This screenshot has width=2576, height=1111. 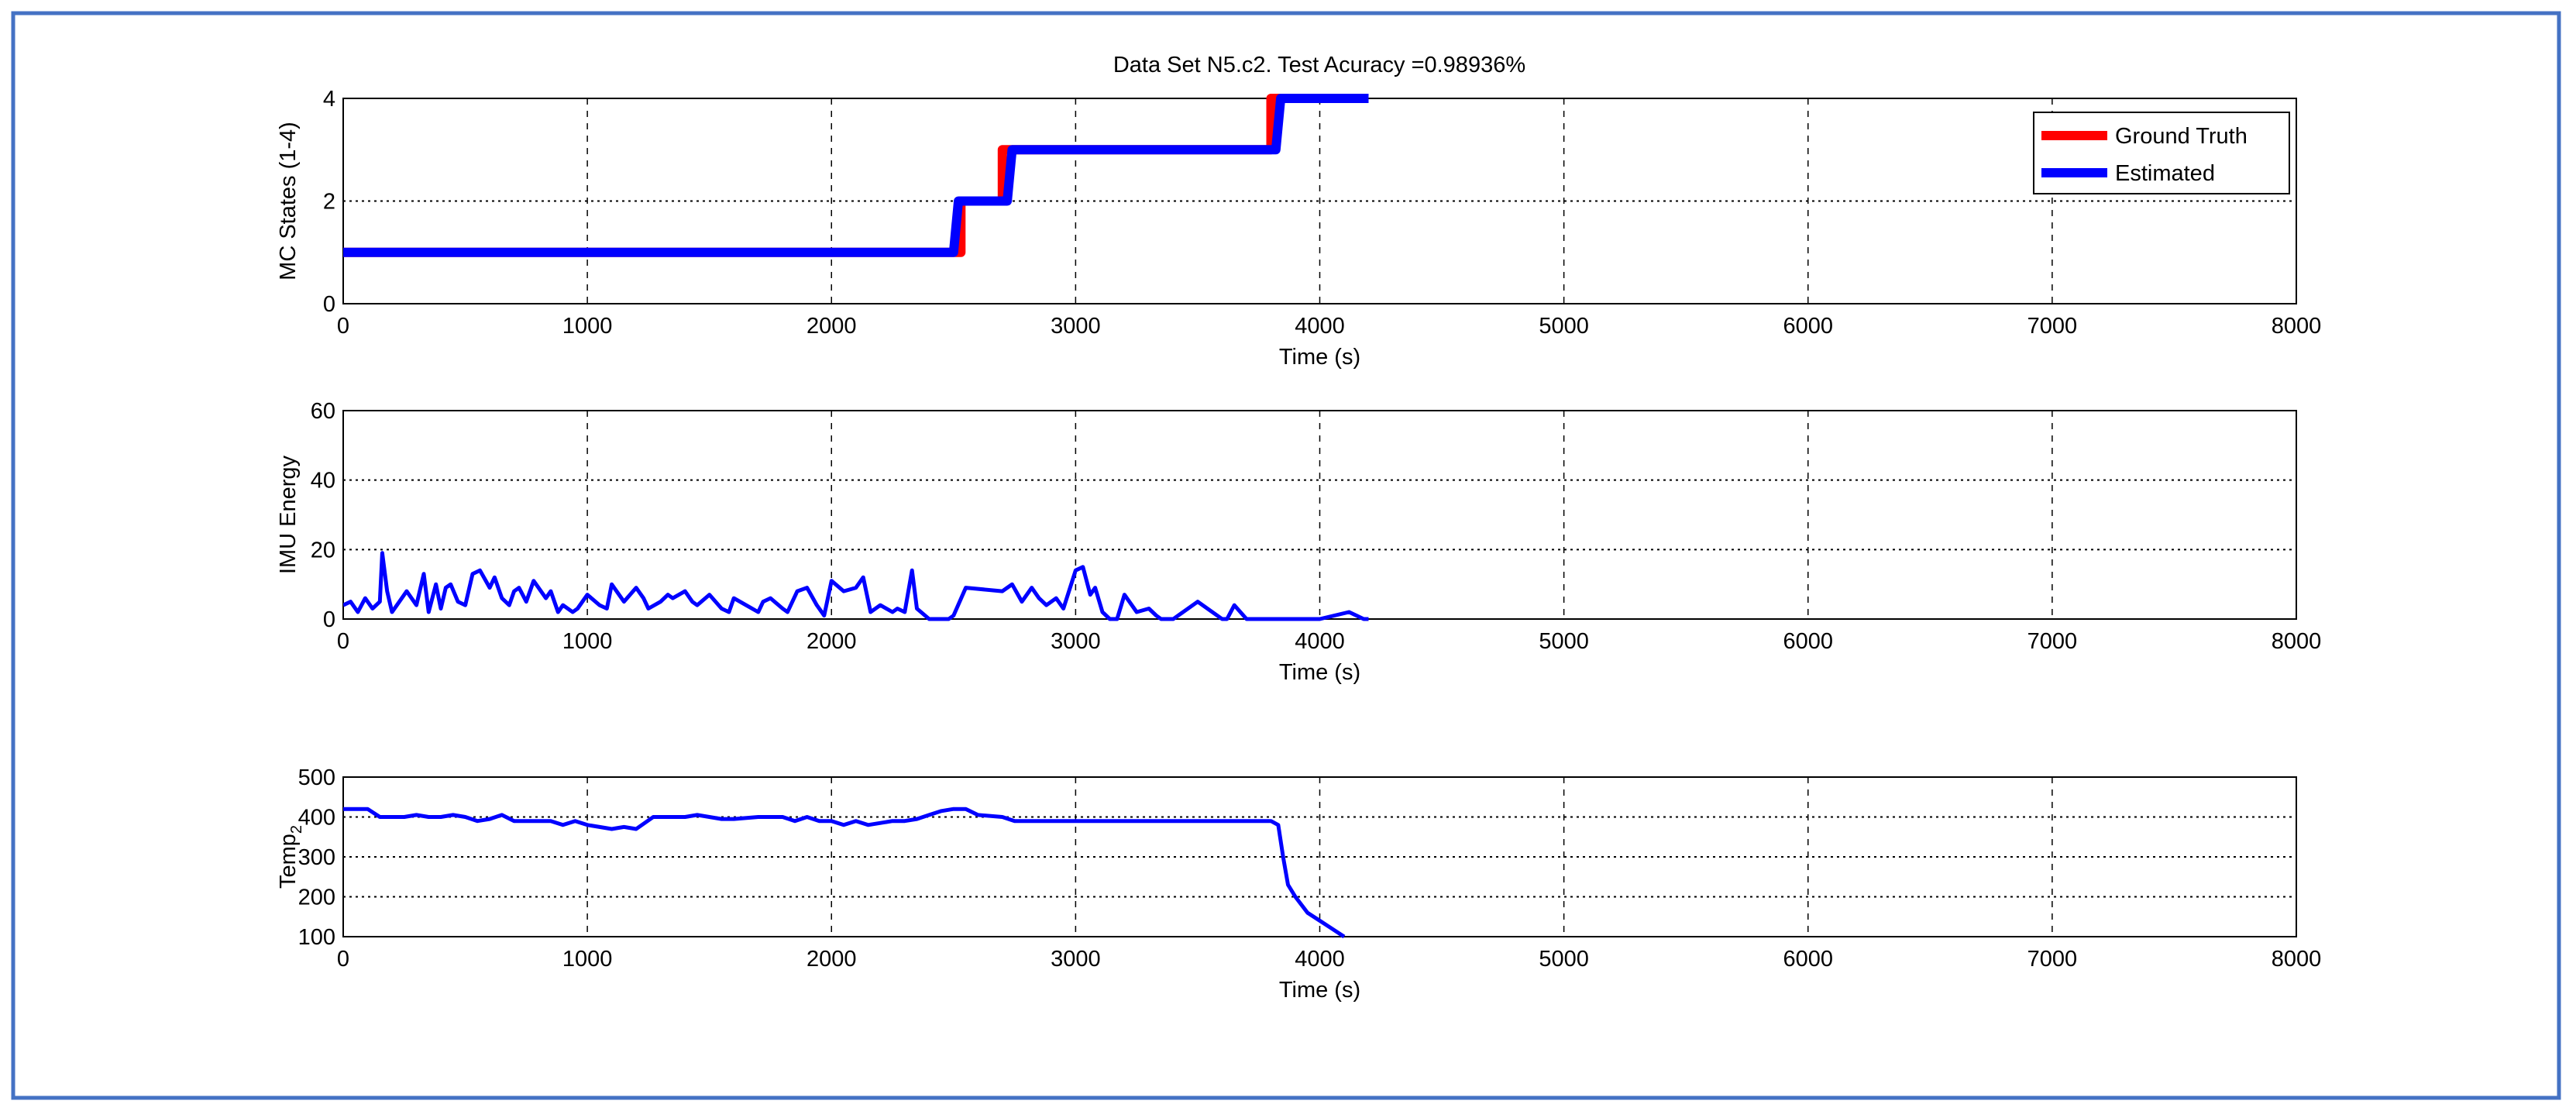 What do you see at coordinates (2165, 173) in the screenshot?
I see `legend-label: Estimated` at bounding box center [2165, 173].